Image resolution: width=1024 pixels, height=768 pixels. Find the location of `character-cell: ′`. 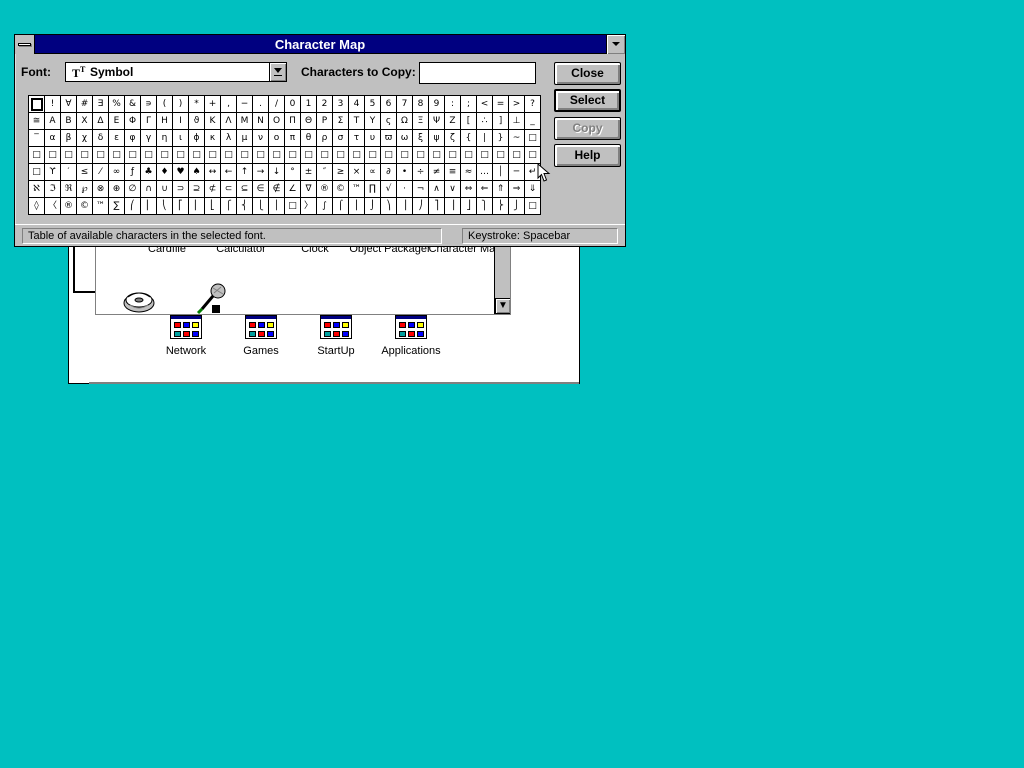

character-cell: ′ is located at coordinates (69, 172).